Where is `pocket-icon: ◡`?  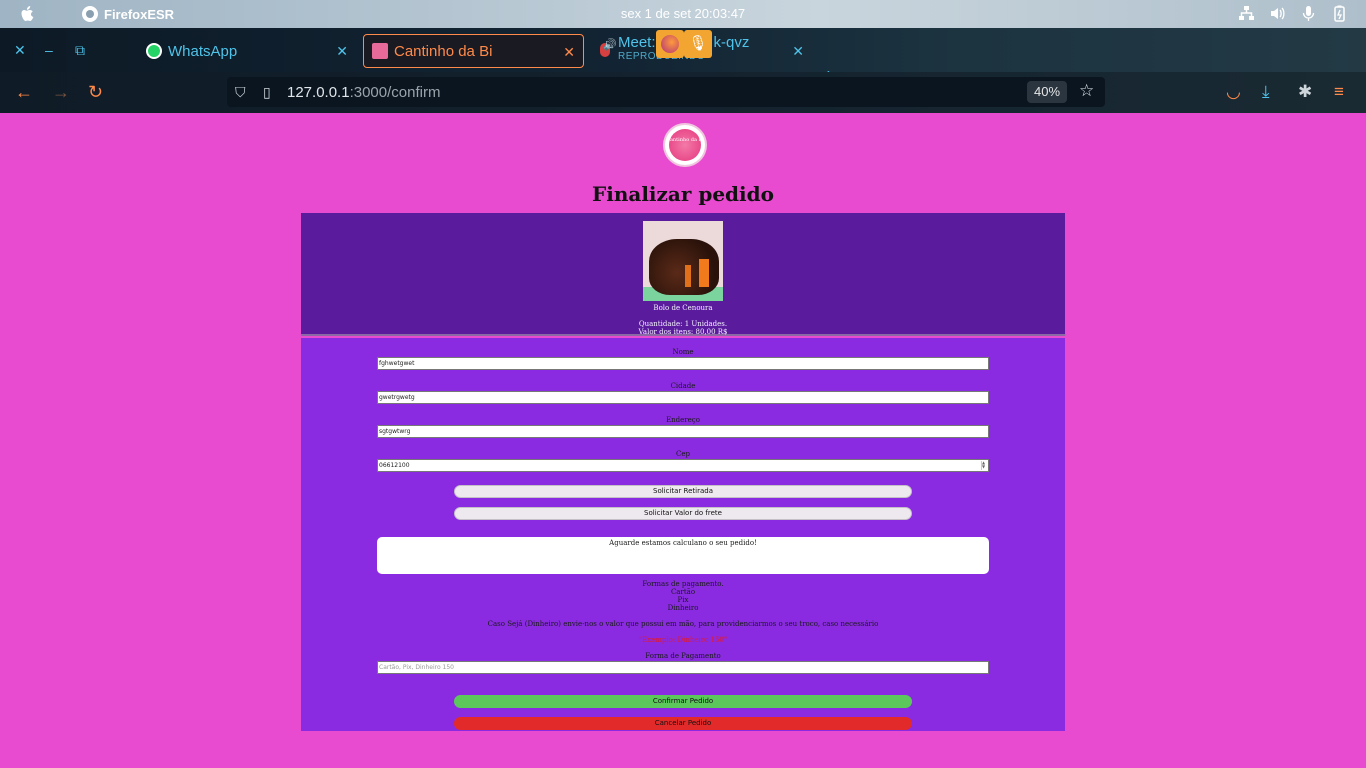 pocket-icon: ◡ is located at coordinates (1233, 92).